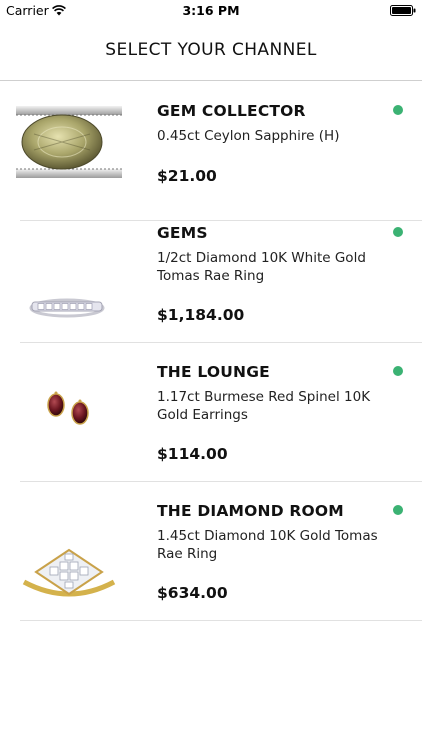  Describe the element at coordinates (192, 454) in the screenshot. I see `product-price: $114.00` at that location.